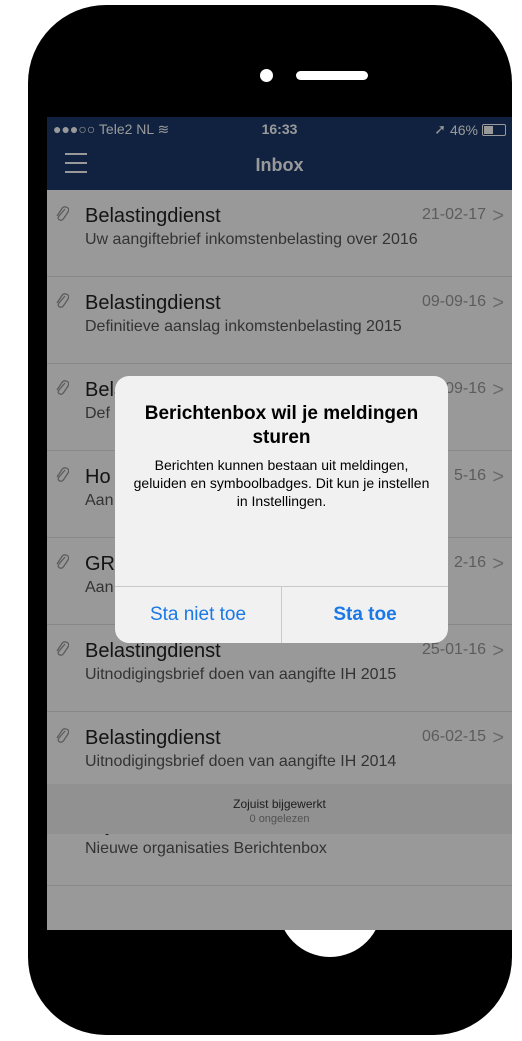 This screenshot has width=522, height=1041. What do you see at coordinates (364, 615) in the screenshot?
I see `allow-button: Sta toe` at bounding box center [364, 615].